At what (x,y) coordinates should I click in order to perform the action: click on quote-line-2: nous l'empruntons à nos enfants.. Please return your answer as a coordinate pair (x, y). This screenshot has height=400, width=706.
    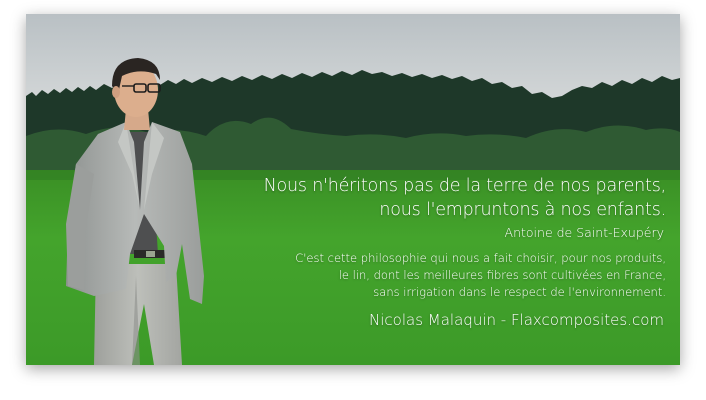
    Looking at the image, I should click on (522, 210).